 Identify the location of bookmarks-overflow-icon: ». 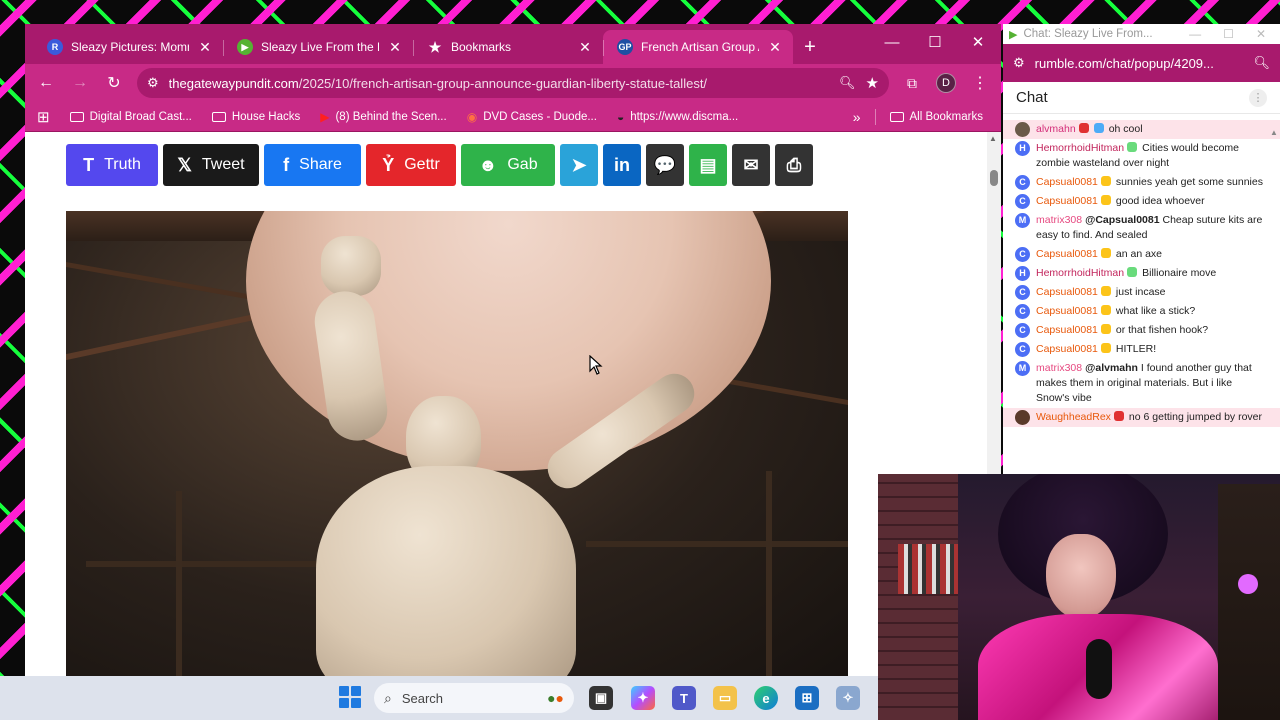
(857, 117).